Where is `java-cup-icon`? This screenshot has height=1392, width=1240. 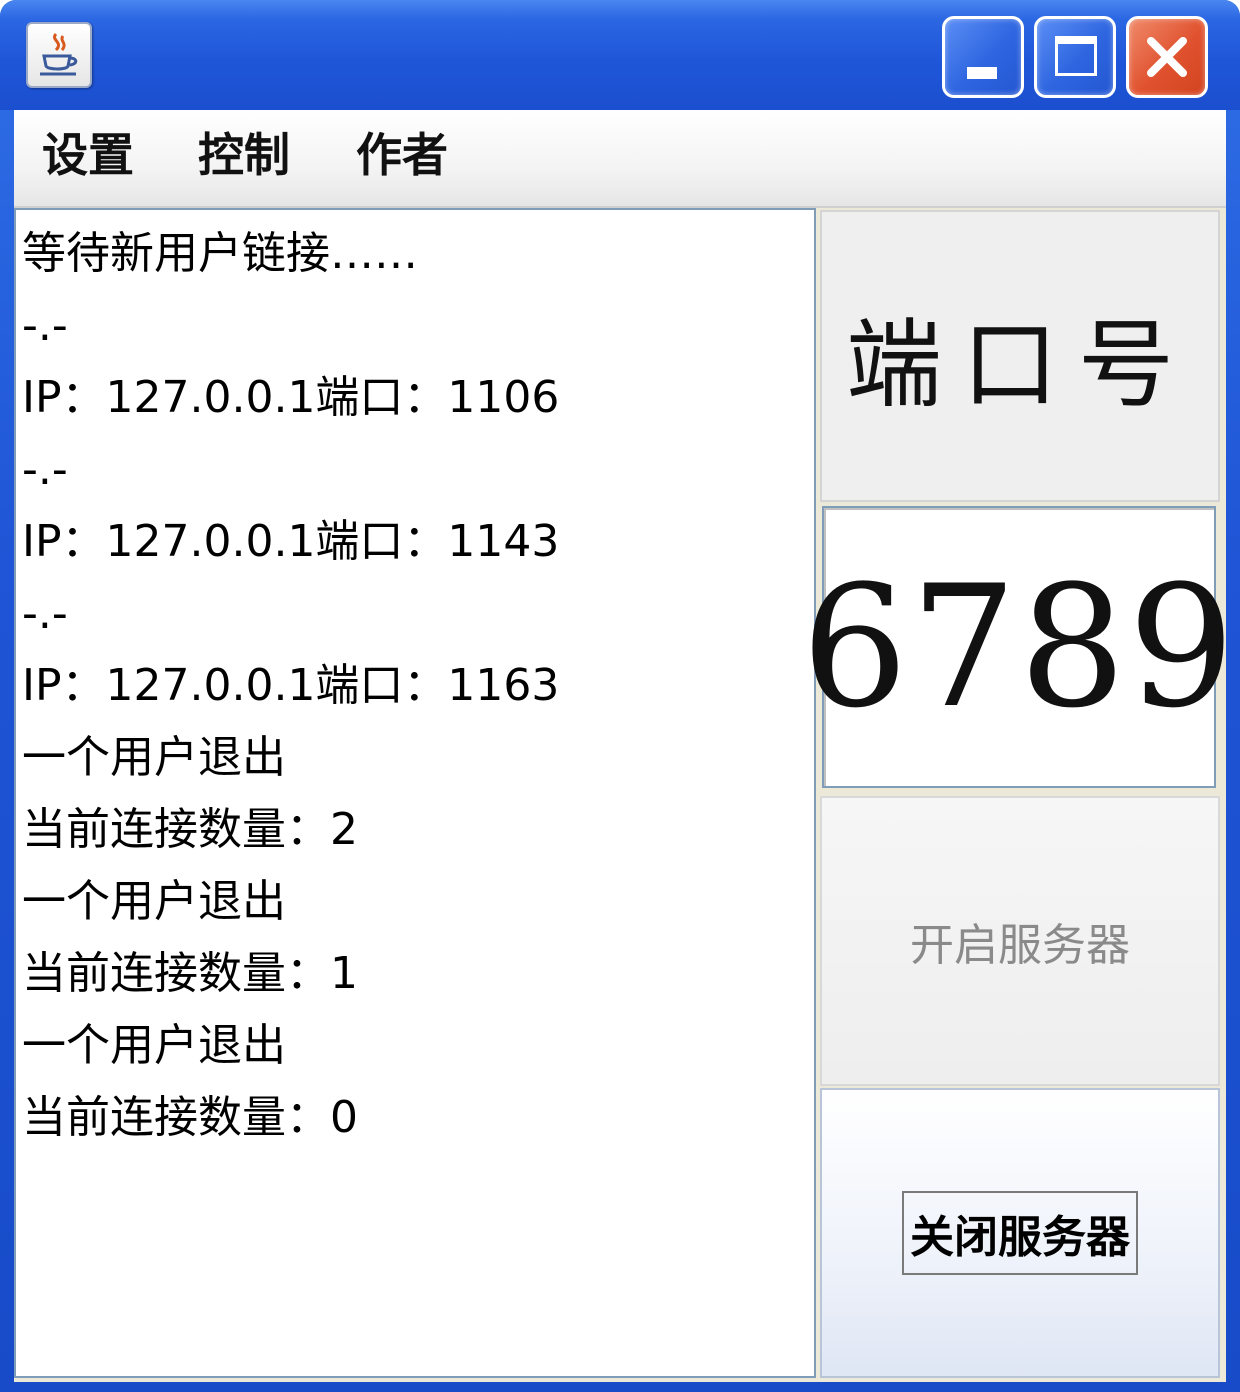 java-cup-icon is located at coordinates (59, 55).